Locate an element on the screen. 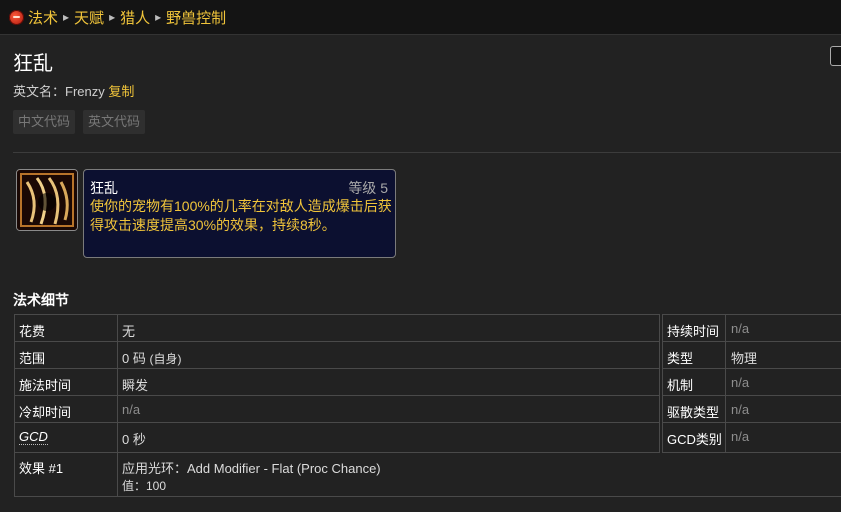 This screenshot has height=512, width=841. row-key: 持续时间 is located at coordinates (693, 331).